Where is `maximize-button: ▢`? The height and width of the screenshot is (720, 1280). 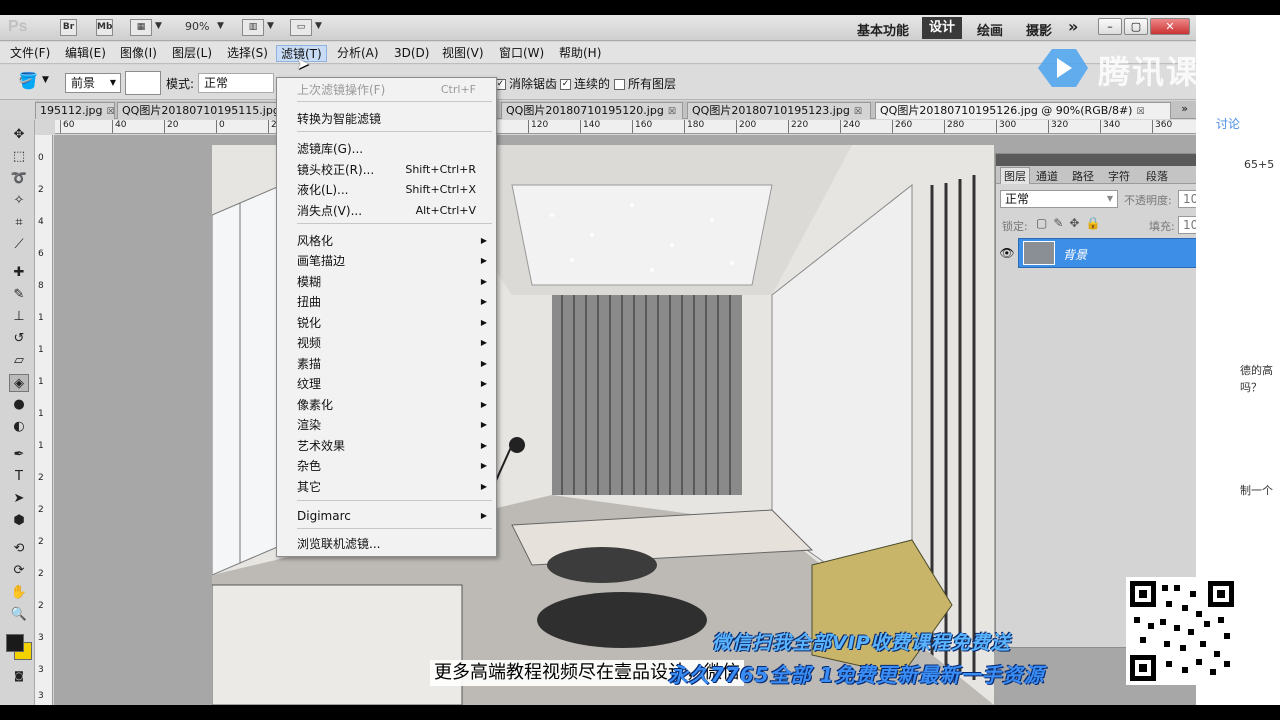
maximize-button: ▢ is located at coordinates (1136, 26).